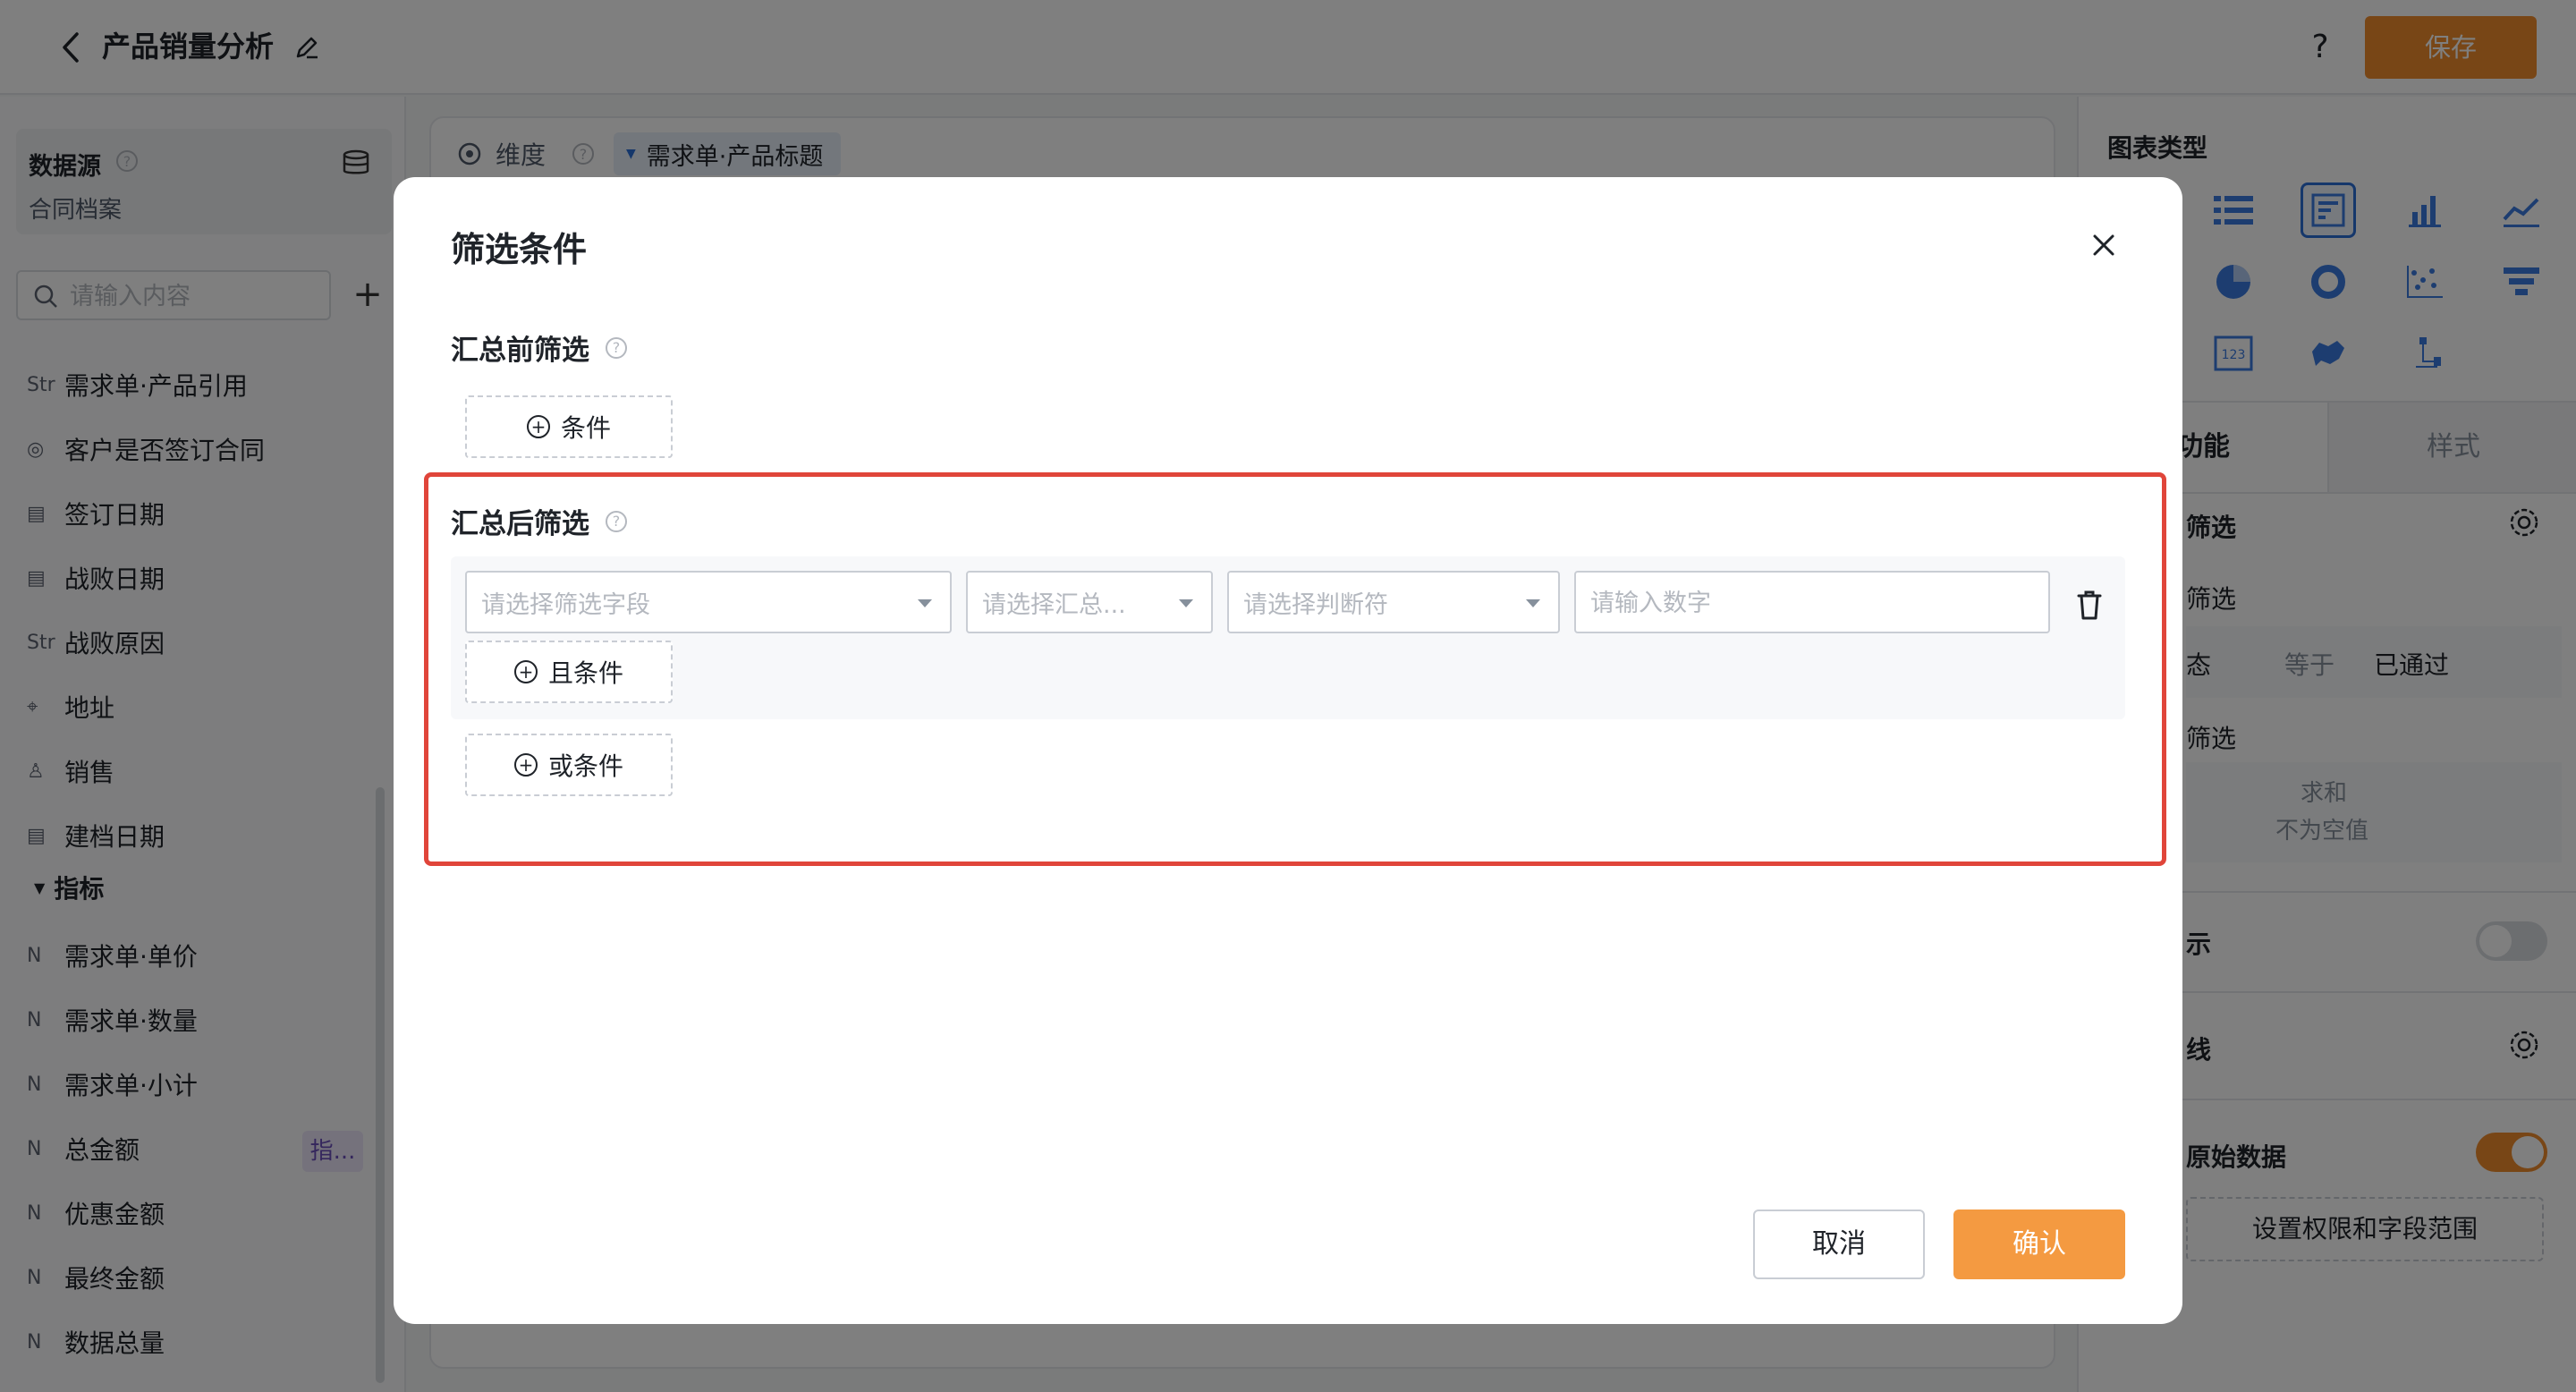 The image size is (2576, 1392). I want to click on or-condition-button: + 或条件, so click(569, 765).